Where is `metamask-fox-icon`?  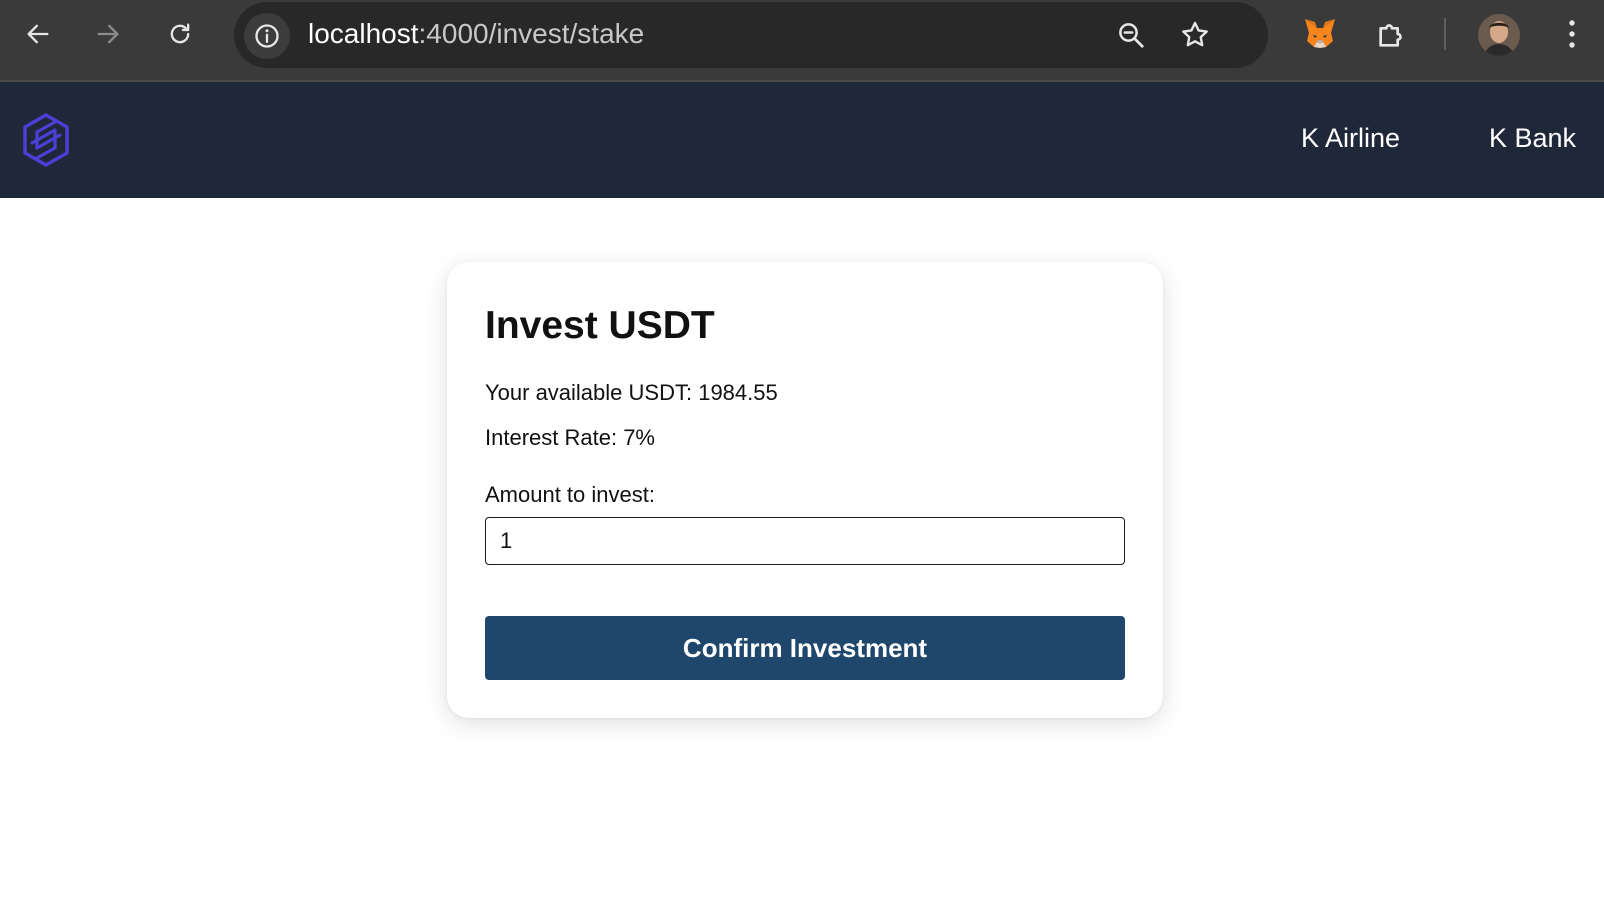
metamask-fox-icon is located at coordinates (1320, 33).